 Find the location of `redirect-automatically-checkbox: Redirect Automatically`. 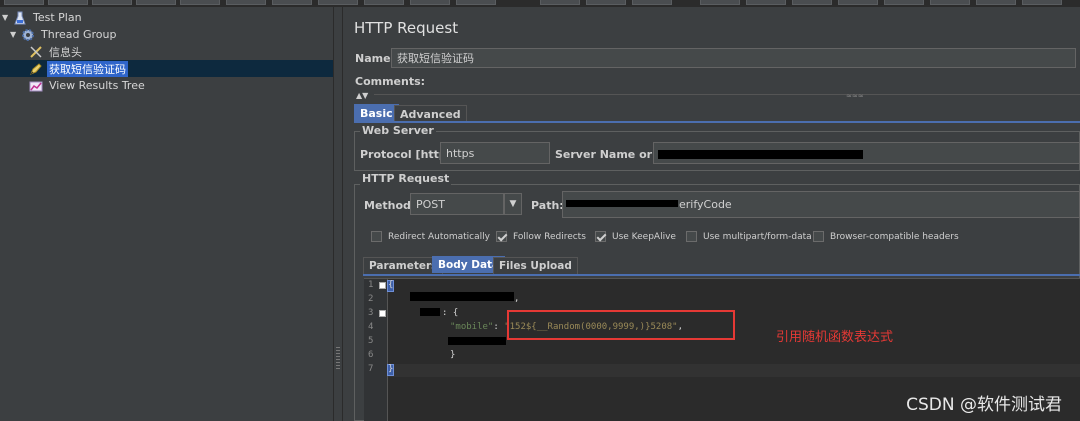

redirect-automatically-checkbox: Redirect Automatically is located at coordinates (430, 236).